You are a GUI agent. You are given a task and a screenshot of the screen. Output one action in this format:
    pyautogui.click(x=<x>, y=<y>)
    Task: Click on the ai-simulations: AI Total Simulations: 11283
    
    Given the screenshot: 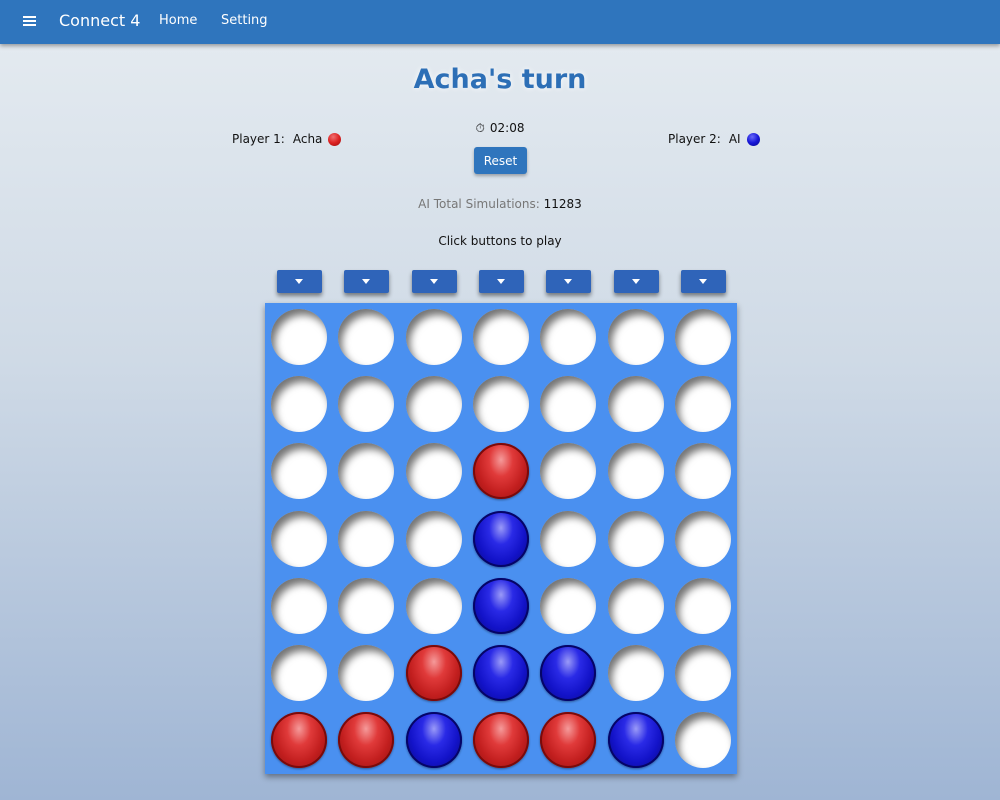 What is the action you would take?
    pyautogui.click(x=500, y=204)
    